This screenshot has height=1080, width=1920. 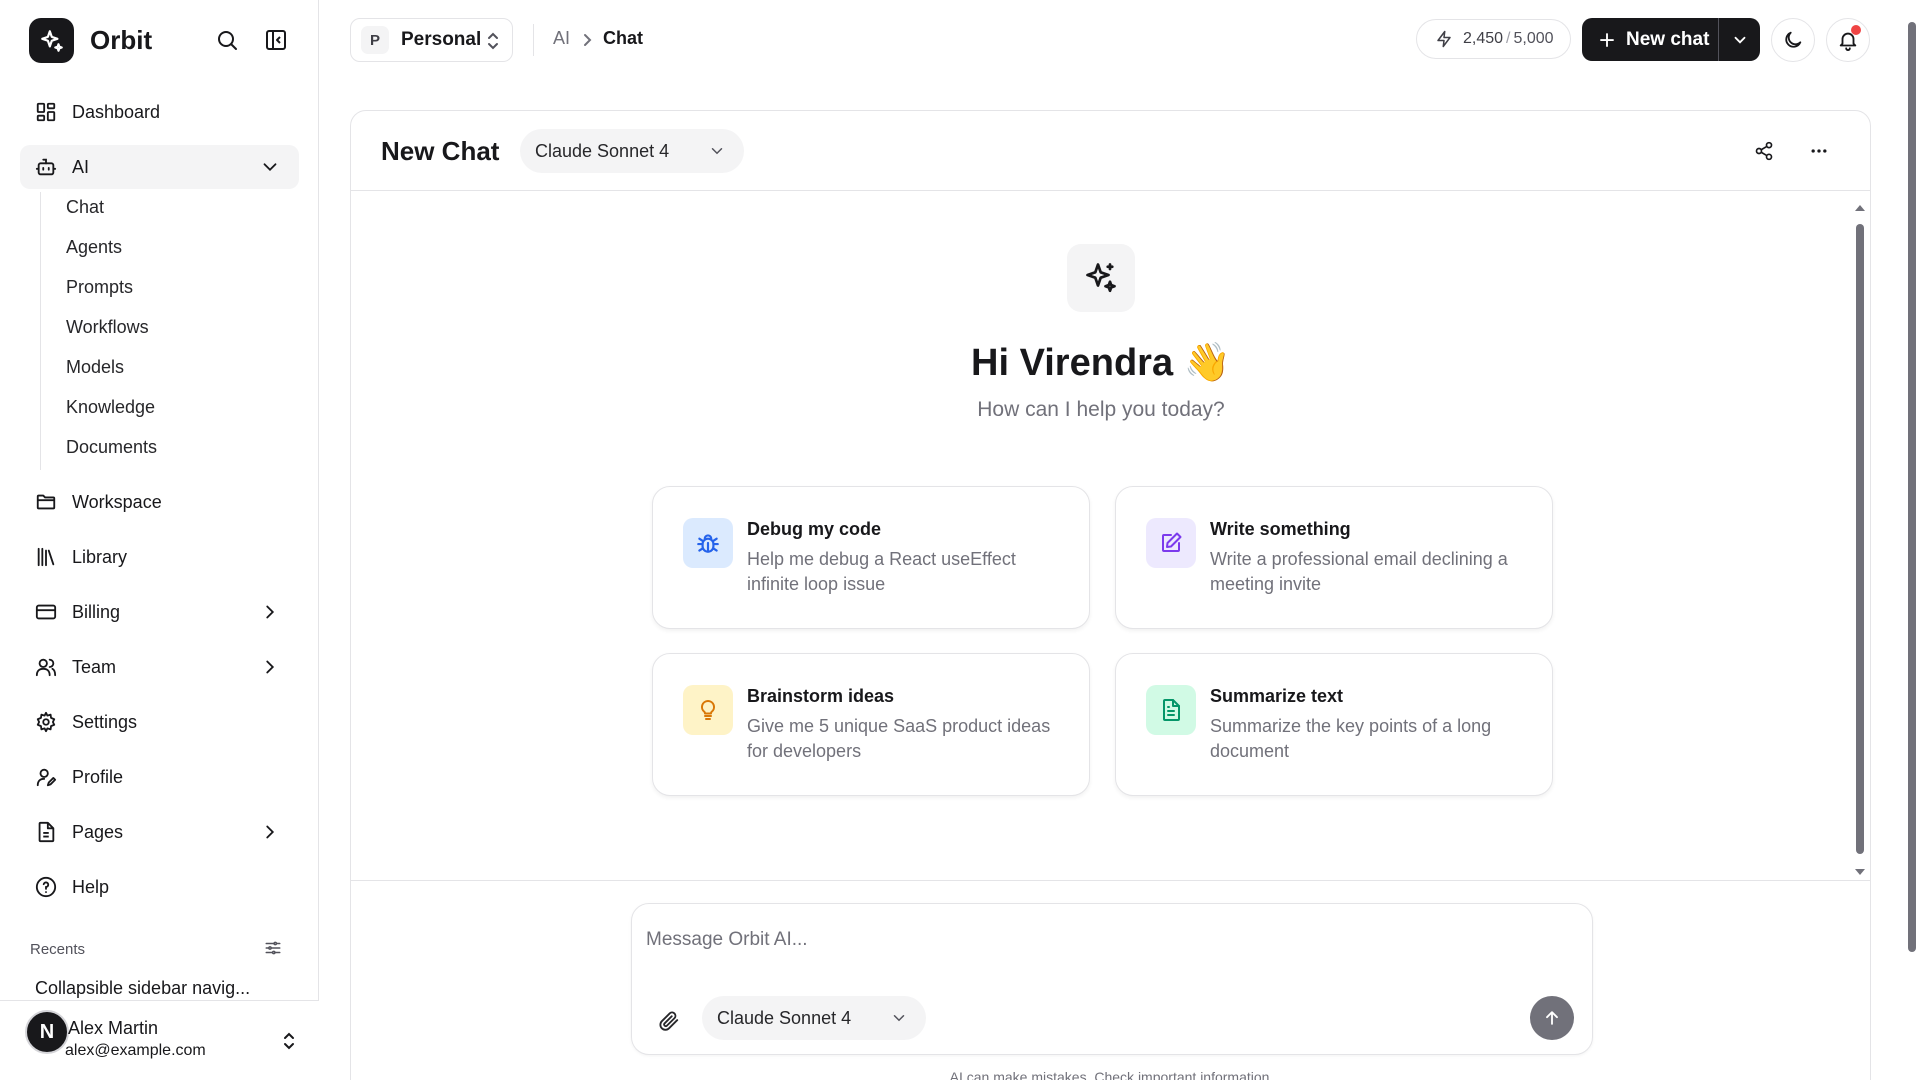 What do you see at coordinates (1171, 710) in the screenshot?
I see `document-icon` at bounding box center [1171, 710].